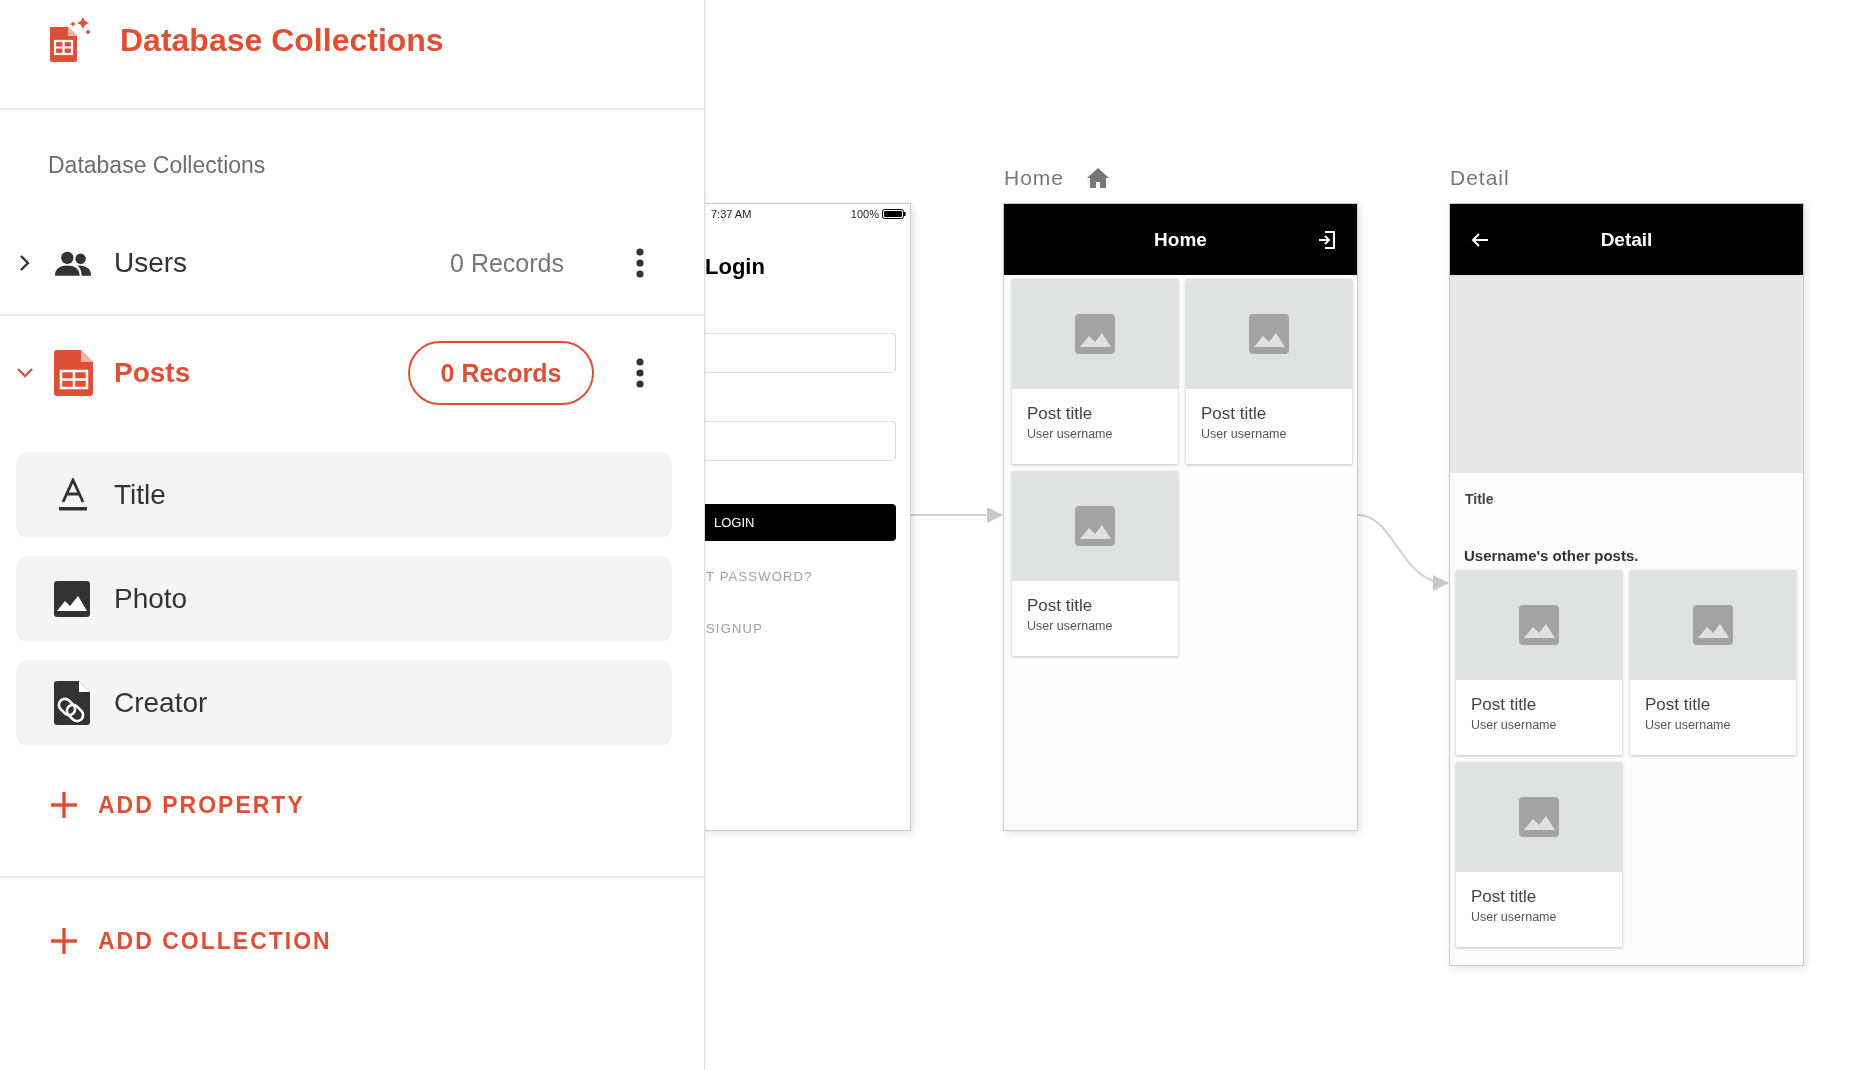 The width and height of the screenshot is (1854, 1070). What do you see at coordinates (731, 214) in the screenshot?
I see `status-time: 7:37 AM` at bounding box center [731, 214].